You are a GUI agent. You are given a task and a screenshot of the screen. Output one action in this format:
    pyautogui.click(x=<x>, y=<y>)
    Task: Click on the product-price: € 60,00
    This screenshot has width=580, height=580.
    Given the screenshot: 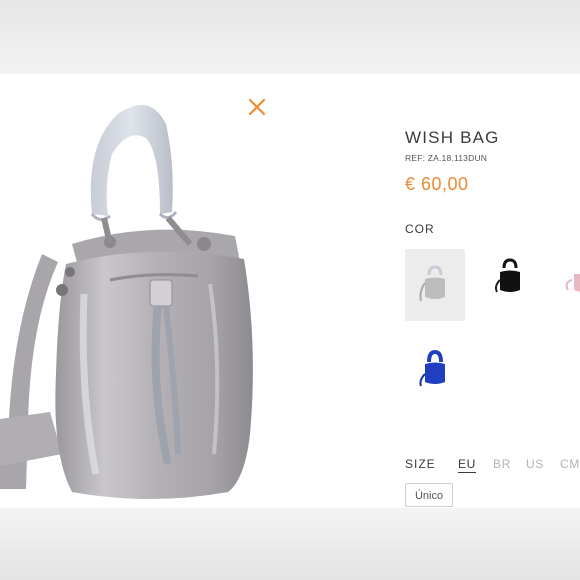 What is the action you would take?
    pyautogui.click(x=437, y=184)
    